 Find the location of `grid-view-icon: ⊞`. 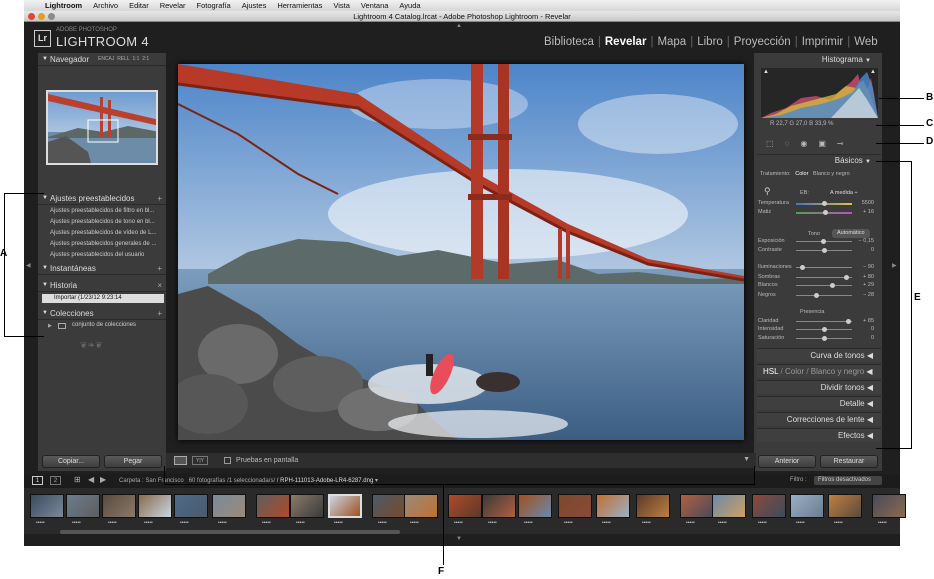

grid-view-icon: ⊞ is located at coordinates (77, 479).